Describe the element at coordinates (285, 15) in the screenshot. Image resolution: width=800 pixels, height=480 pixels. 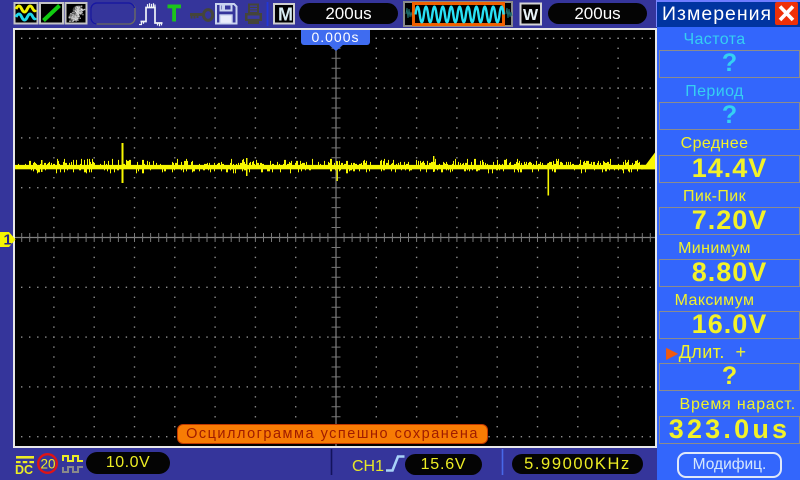
I see `svg-text: M` at that location.